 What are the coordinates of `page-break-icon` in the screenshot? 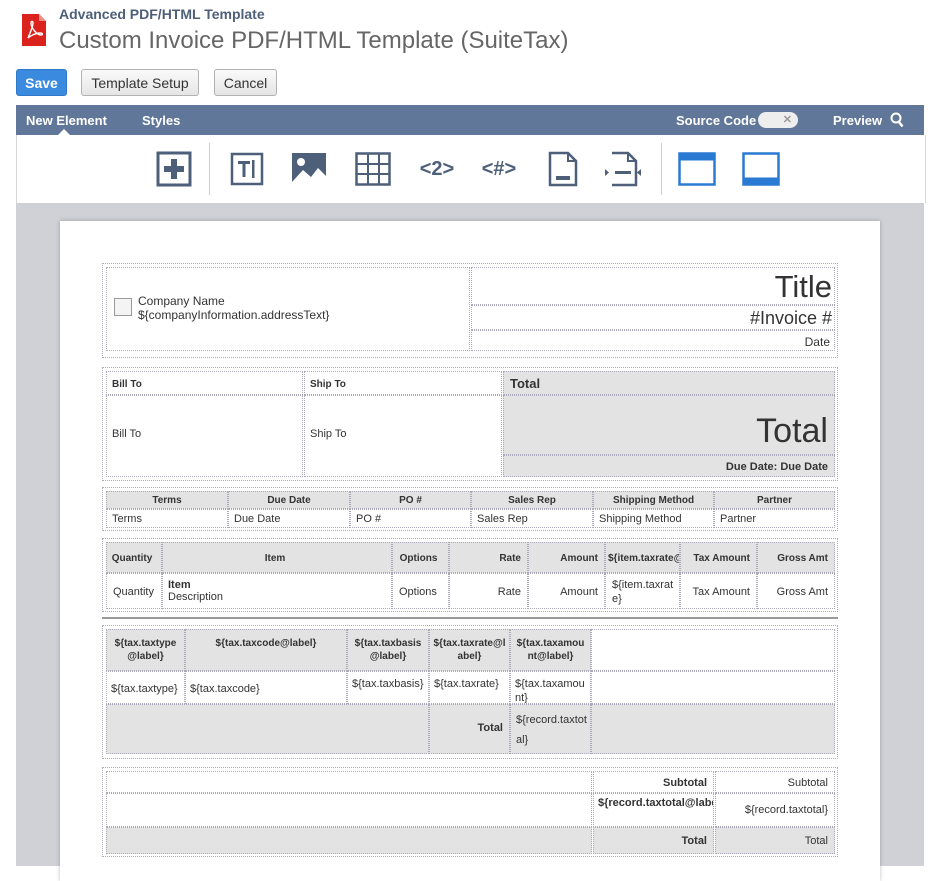 It's located at (623, 169).